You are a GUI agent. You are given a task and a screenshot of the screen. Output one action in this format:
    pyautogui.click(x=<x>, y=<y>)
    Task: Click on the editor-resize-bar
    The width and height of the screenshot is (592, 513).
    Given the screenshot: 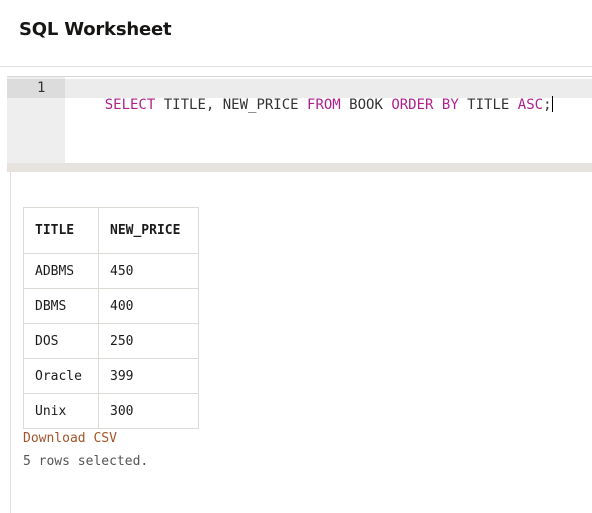 What is the action you would take?
    pyautogui.click(x=299, y=167)
    